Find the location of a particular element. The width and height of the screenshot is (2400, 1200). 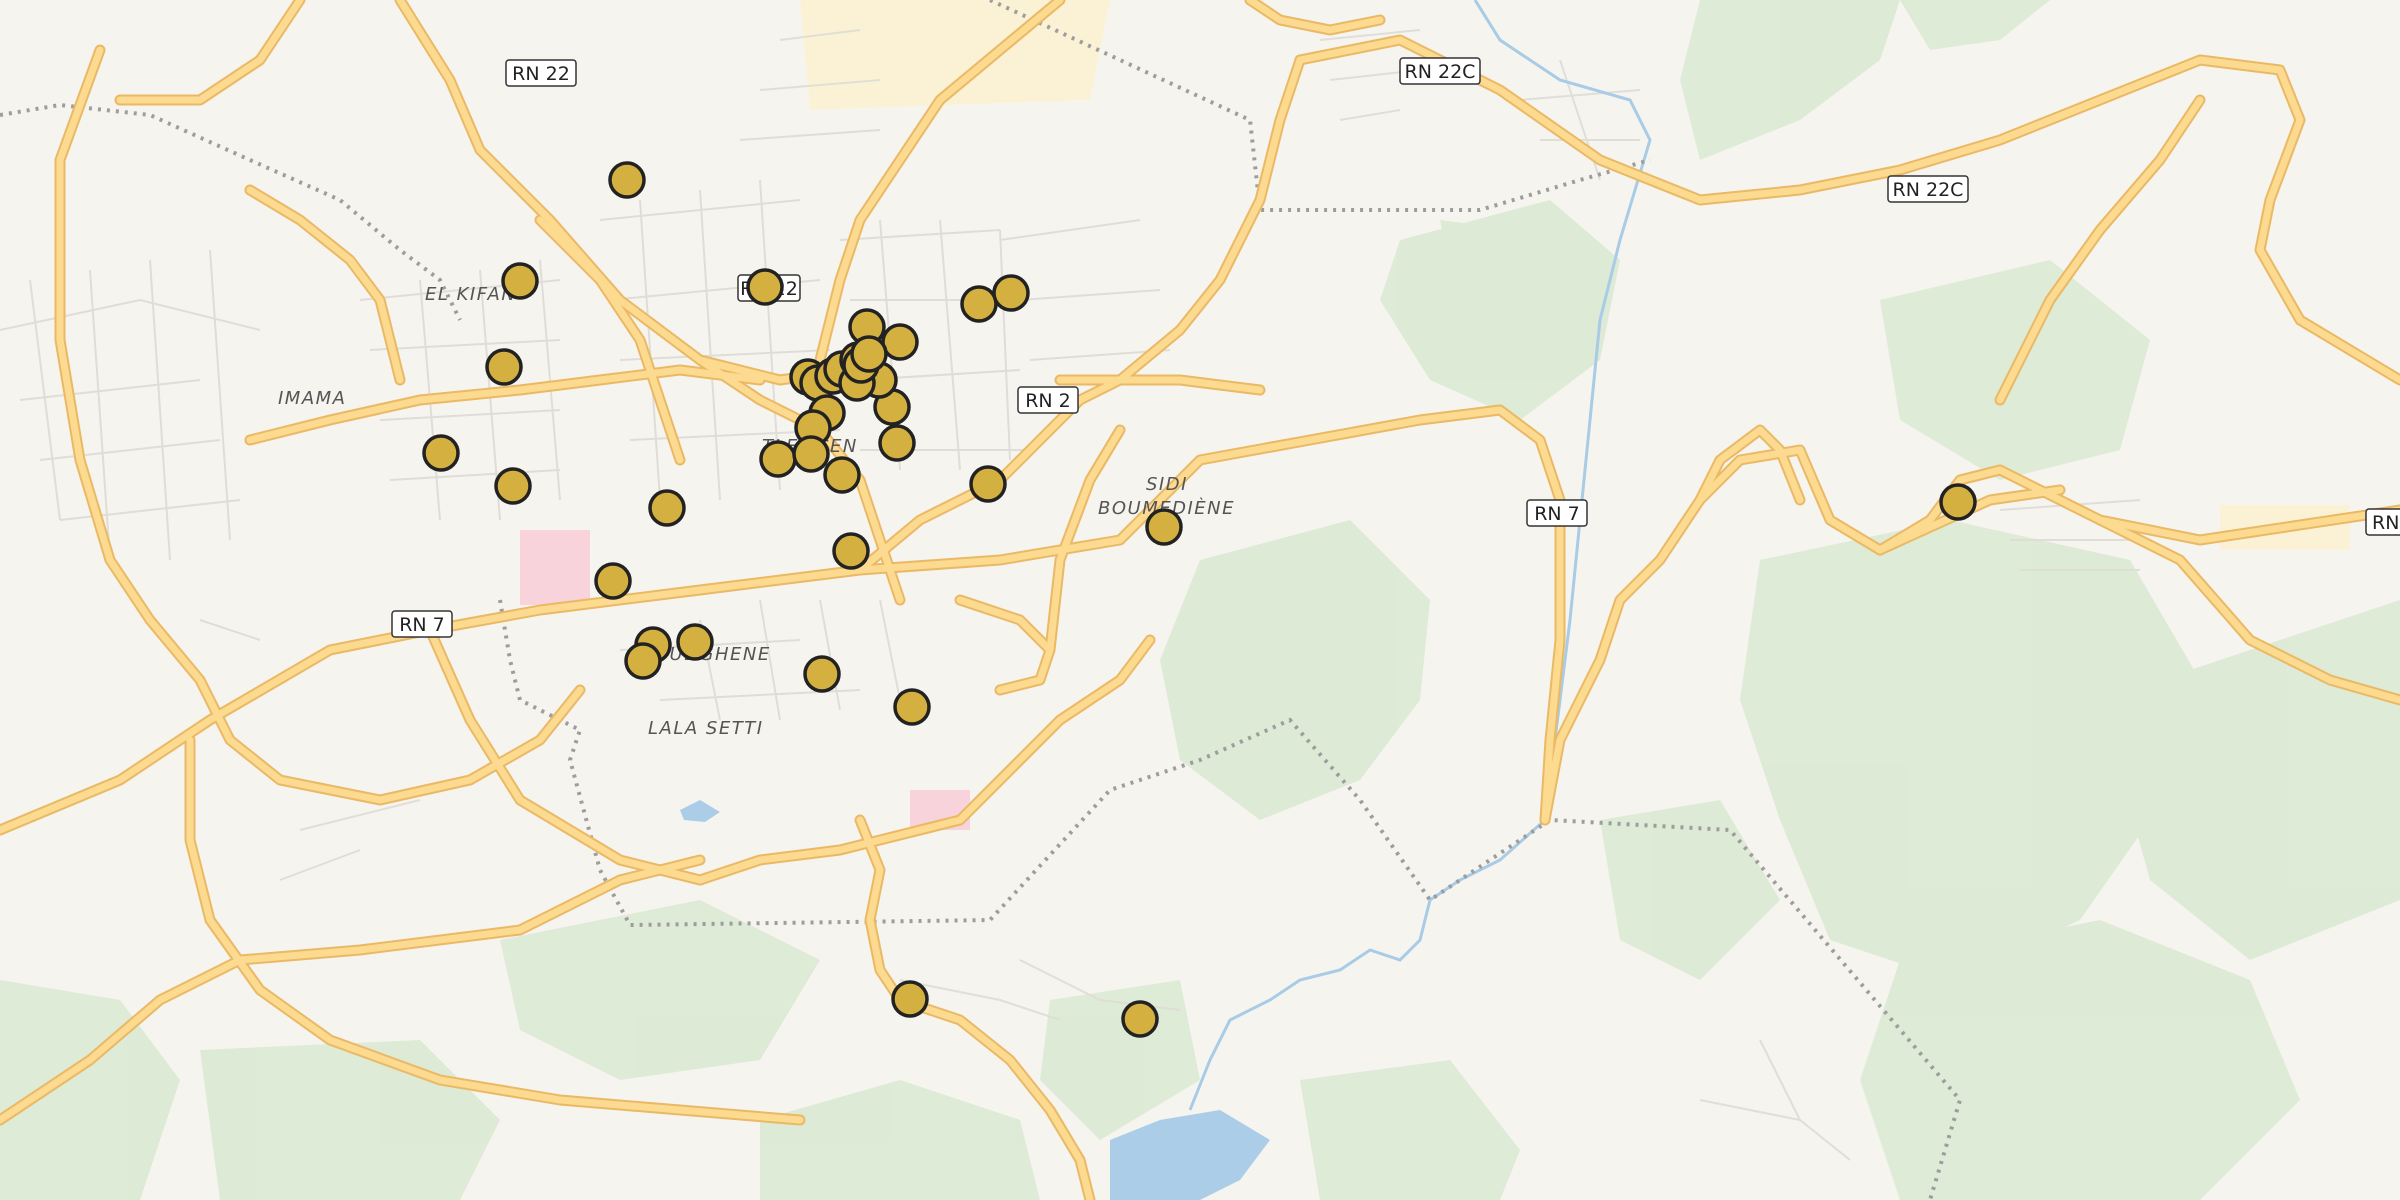

svg-text: RN 22 is located at coordinates (541, 74).